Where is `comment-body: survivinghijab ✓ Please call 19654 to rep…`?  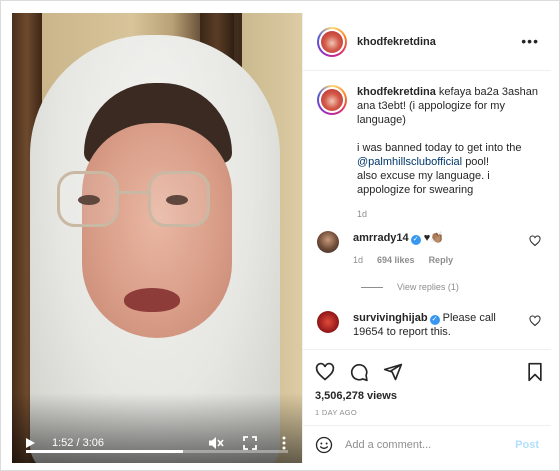 comment-body: survivinghijab ✓ Please call 19654 to rep… is located at coordinates (438, 325).